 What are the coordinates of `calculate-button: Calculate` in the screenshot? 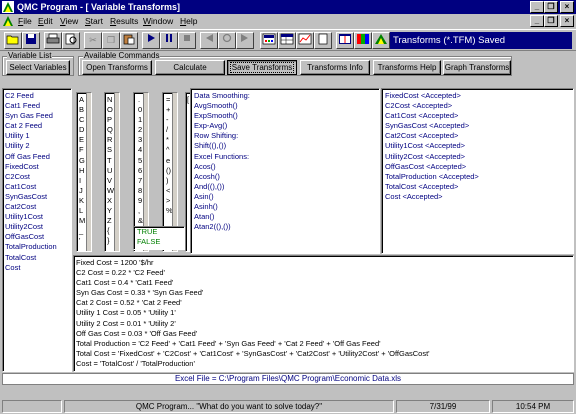 It's located at (190, 67).